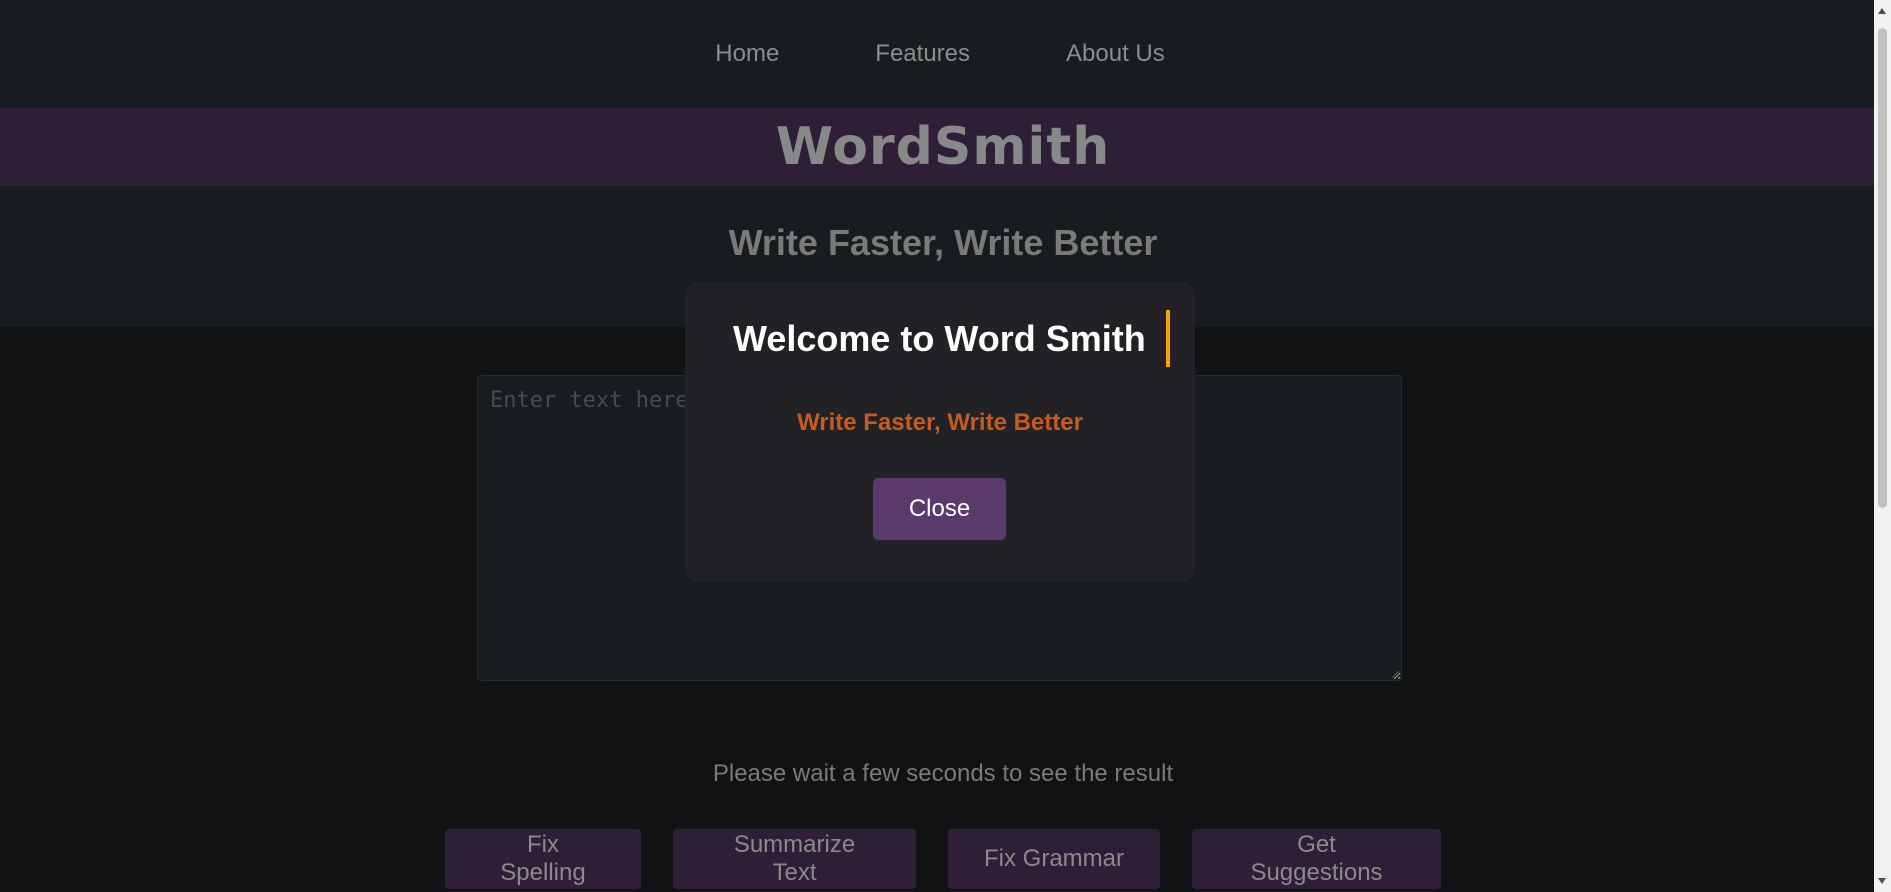  Describe the element at coordinates (1115, 54) in the screenshot. I see `nav-link-about-us: About Us` at that location.